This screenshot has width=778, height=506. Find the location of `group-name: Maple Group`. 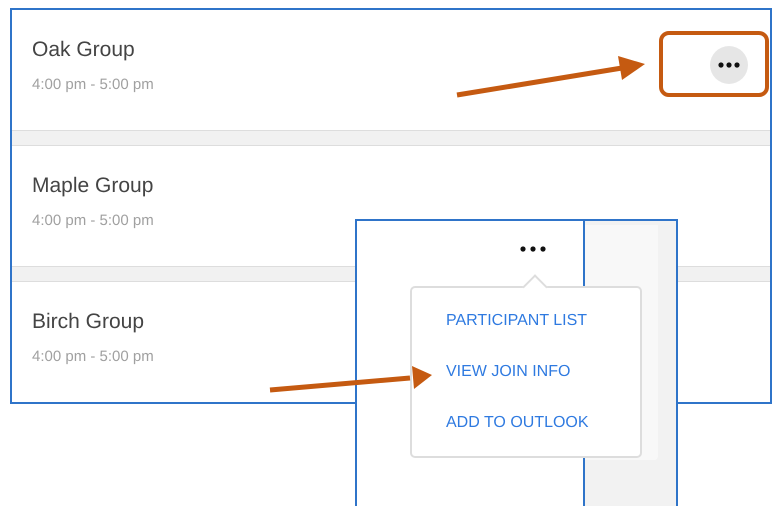

group-name: Maple Group is located at coordinates (93, 186).